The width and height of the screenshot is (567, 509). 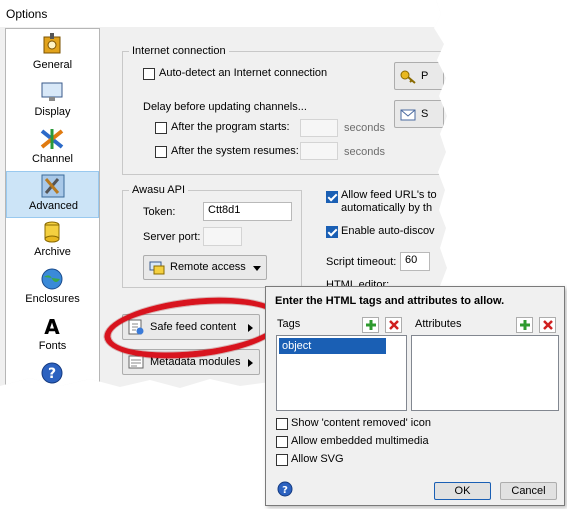 I want to click on proxy-button: P, so click(x=419, y=76).